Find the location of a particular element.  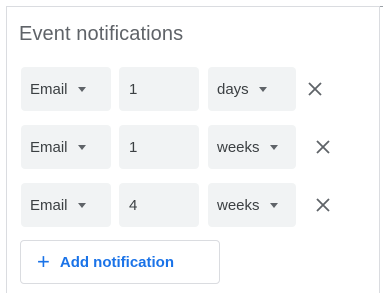

section-title: Event notifications is located at coordinates (101, 34).